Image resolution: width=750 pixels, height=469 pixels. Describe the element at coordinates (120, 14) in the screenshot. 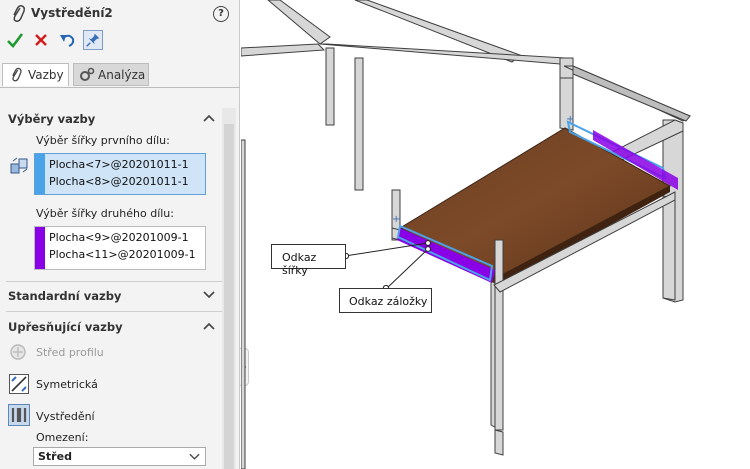

I see `panel-header: Vystředění2 ?` at that location.